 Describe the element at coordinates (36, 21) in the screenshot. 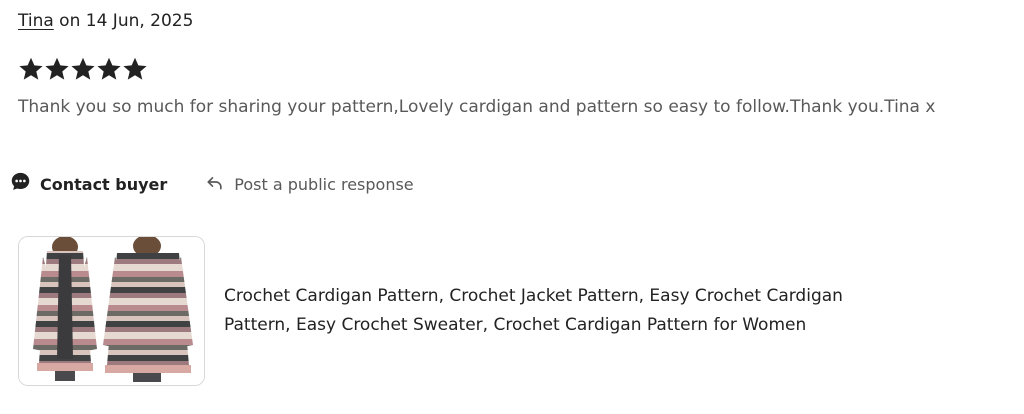

I see `reviewer-name-link: Tina` at that location.